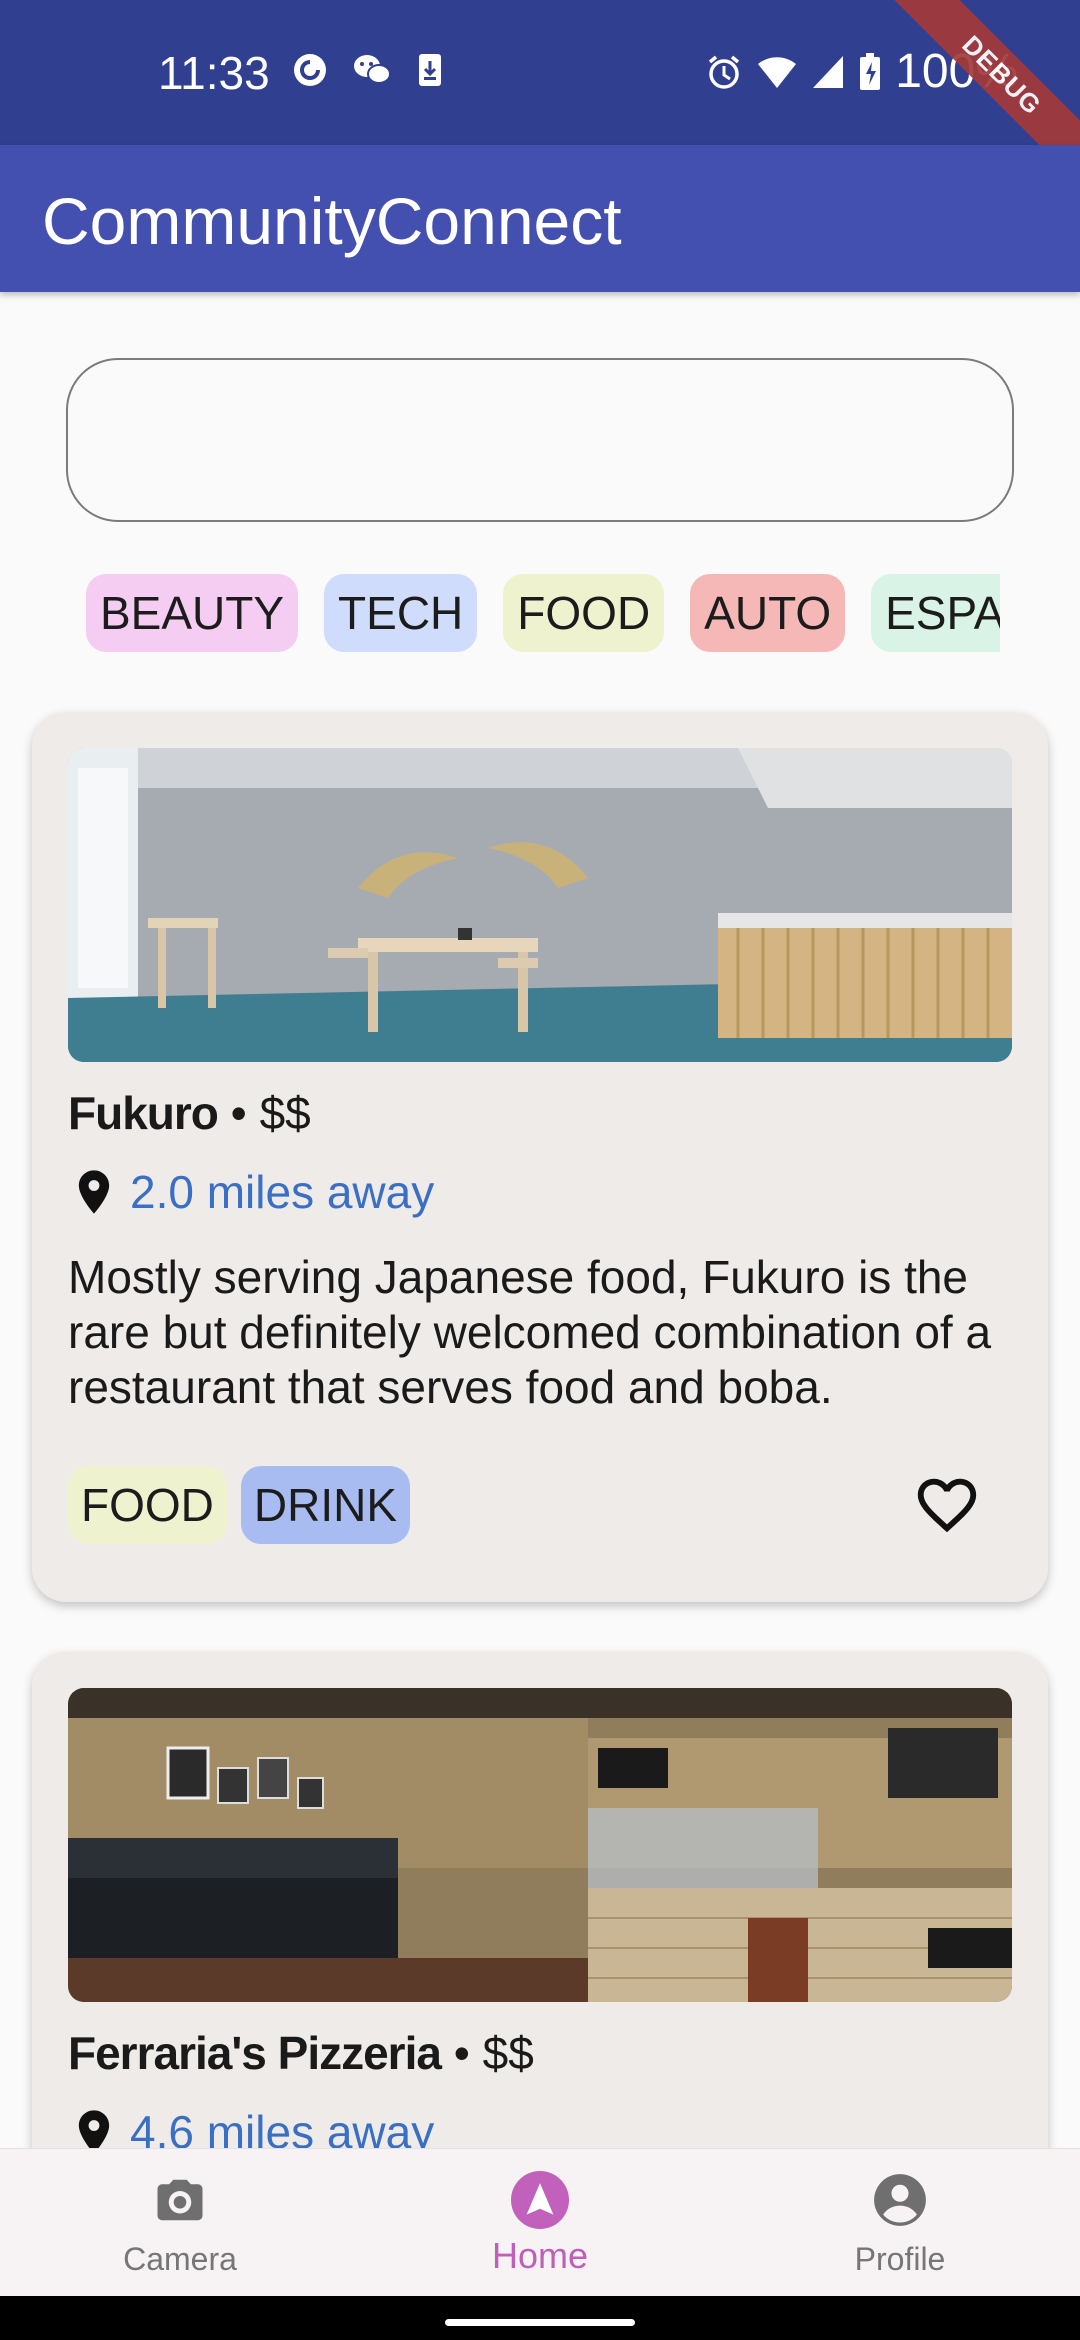 The height and width of the screenshot is (2340, 1080). Describe the element at coordinates (180, 2200) in the screenshot. I see `camera-icon` at that location.